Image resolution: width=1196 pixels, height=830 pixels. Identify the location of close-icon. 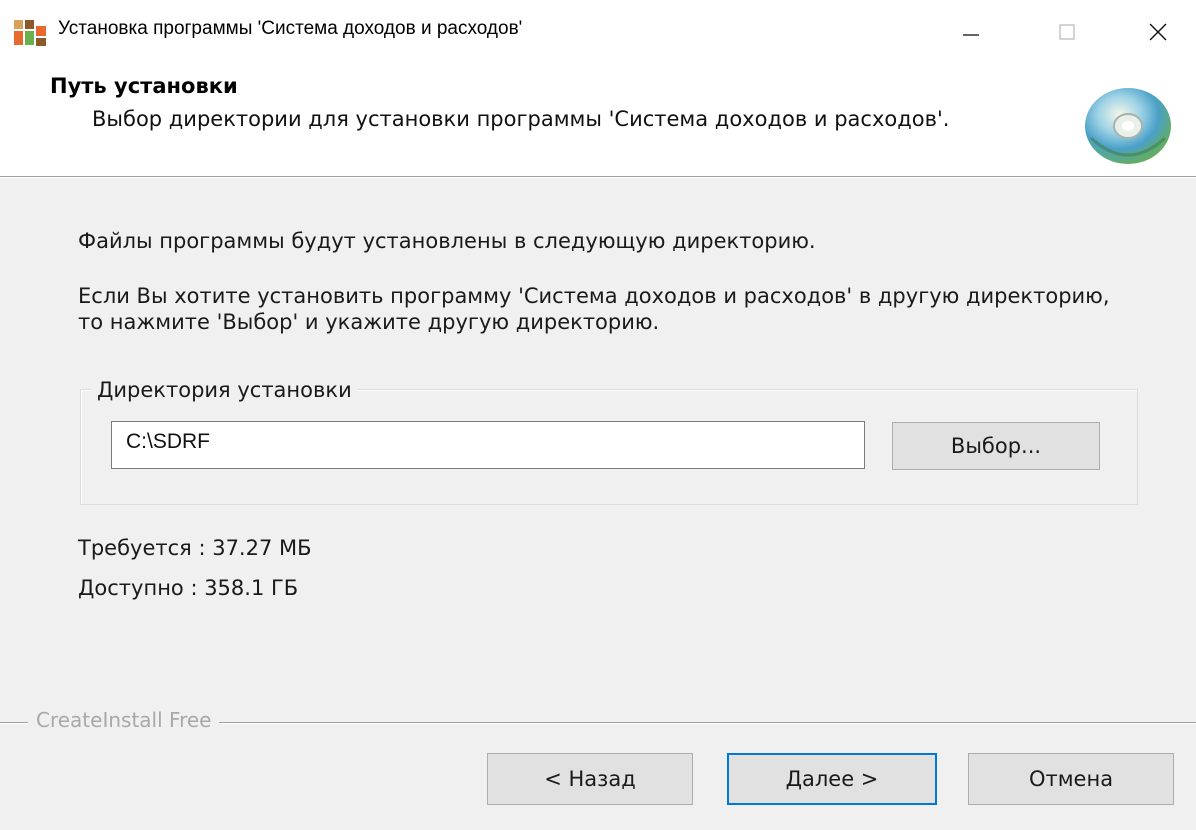
(1158, 32).